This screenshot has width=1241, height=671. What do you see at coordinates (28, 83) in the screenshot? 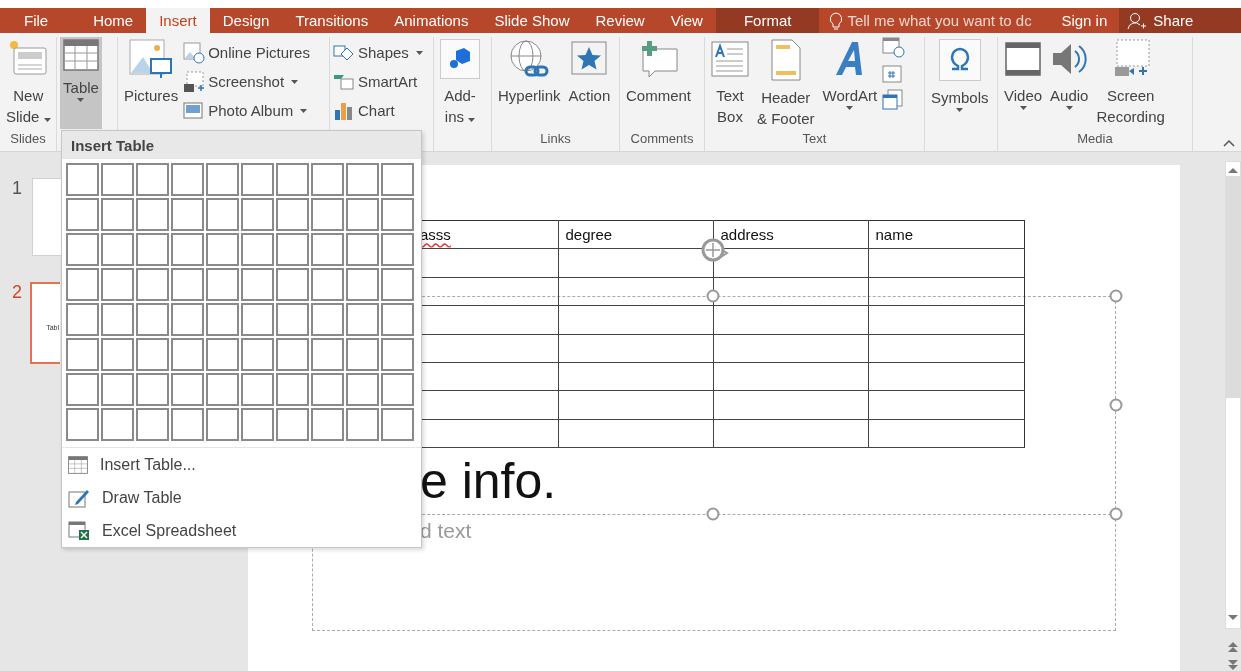
I see `ribbon-command: New Slide` at bounding box center [28, 83].